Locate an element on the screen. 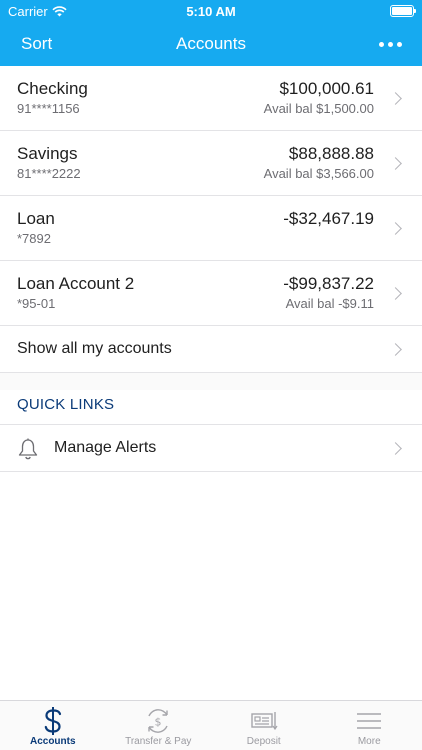 The image size is (422, 750). show-all-accounts-row: Show all my accounts is located at coordinates (211, 349).